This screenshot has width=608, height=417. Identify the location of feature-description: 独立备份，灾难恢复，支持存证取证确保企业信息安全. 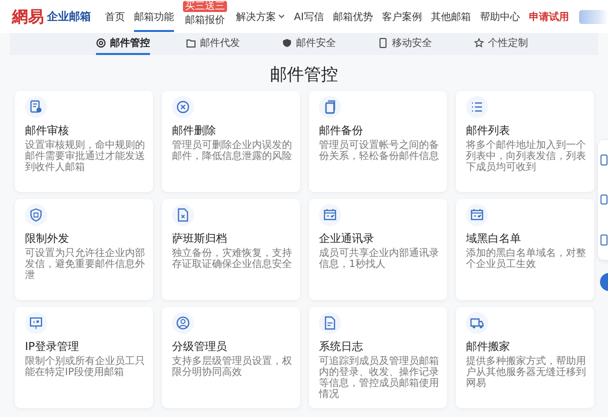
(232, 259).